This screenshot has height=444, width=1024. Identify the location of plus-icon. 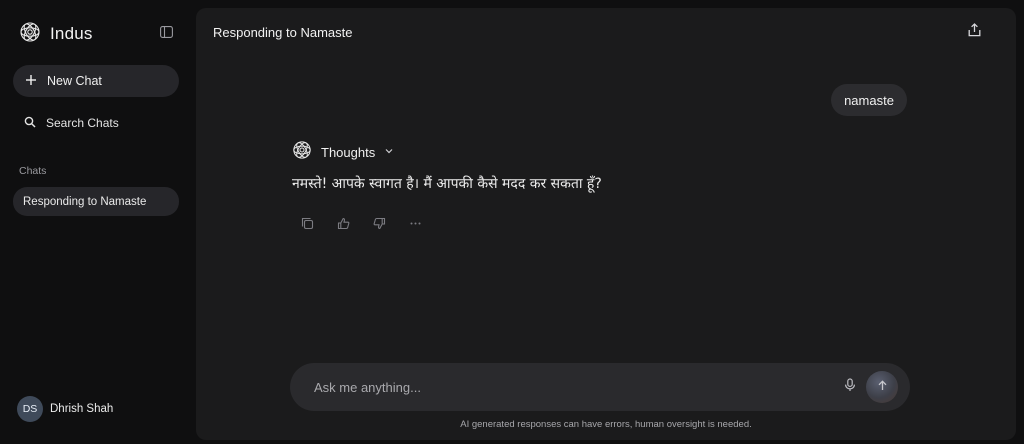
(31, 81).